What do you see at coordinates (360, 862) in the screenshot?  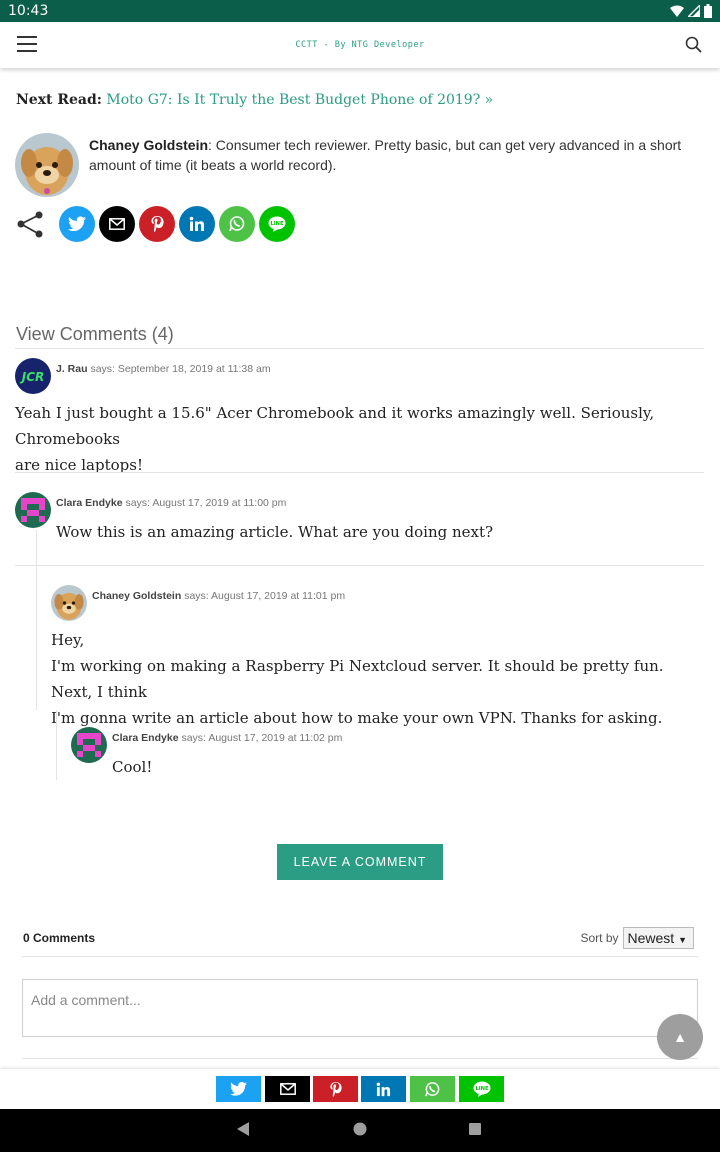 I see `leave-comment-button: LEAVE A COMMENT` at bounding box center [360, 862].